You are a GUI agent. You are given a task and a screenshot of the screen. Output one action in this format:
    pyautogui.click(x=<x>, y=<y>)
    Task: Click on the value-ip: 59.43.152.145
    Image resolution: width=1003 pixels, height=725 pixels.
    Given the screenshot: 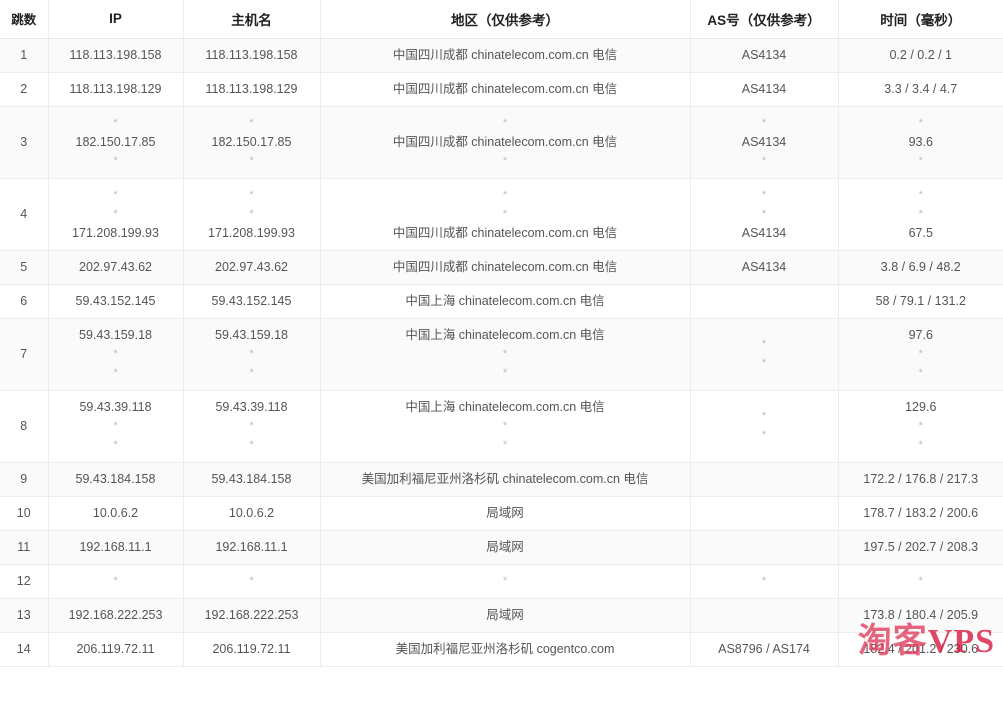 What is the action you would take?
    pyautogui.click(x=115, y=300)
    